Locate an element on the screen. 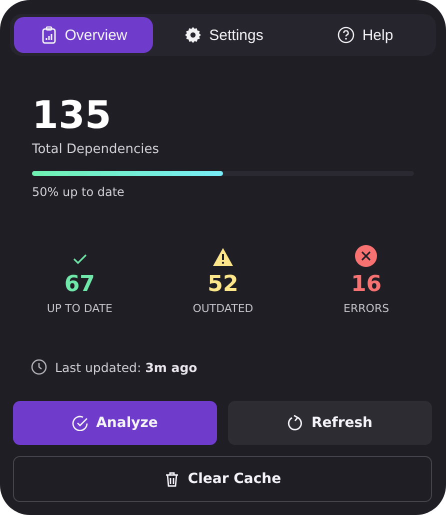 The image size is (446, 515). check-circle-icon is located at coordinates (80, 423).